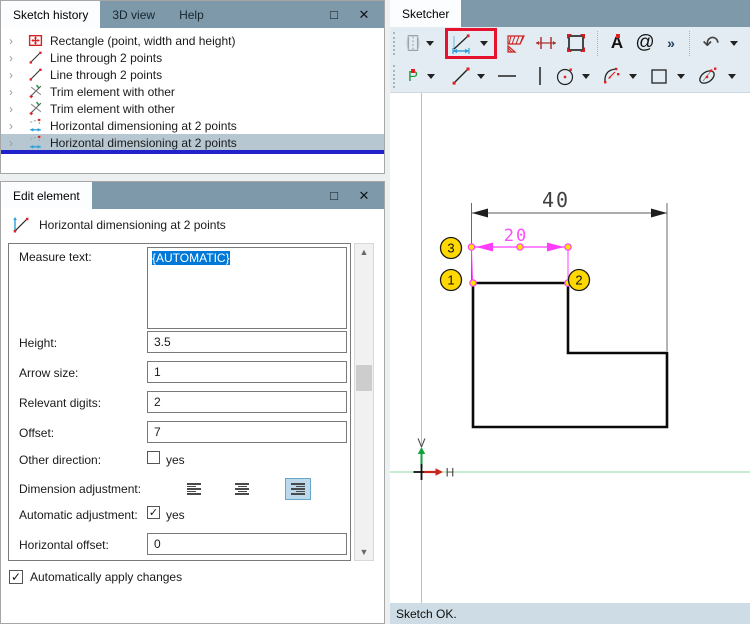 The height and width of the screenshot is (624, 750). I want to click on extrude-dropdown, so click(430, 43).